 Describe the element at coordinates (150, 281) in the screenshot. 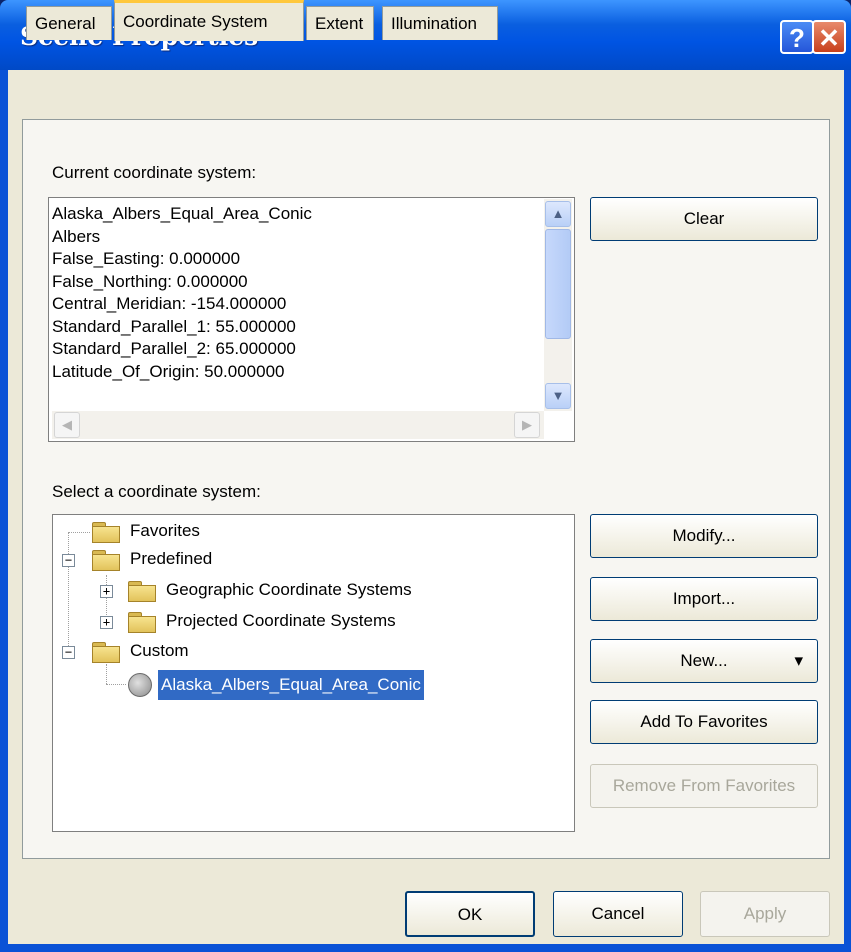

I see `cs-line: False_Northing: 0.000000` at that location.